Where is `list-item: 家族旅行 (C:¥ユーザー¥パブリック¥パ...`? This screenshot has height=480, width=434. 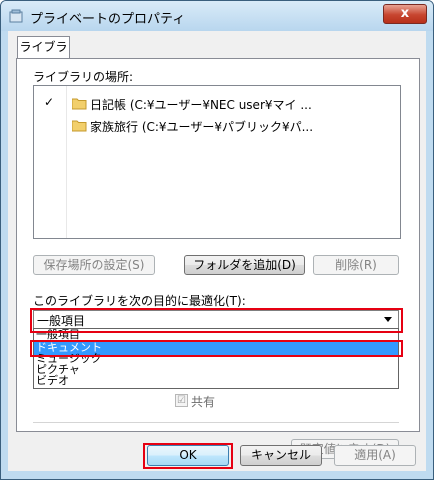
list-item: 家族旅行 (C:¥ユーザー¥パブリック¥パ... is located at coordinates (174, 126).